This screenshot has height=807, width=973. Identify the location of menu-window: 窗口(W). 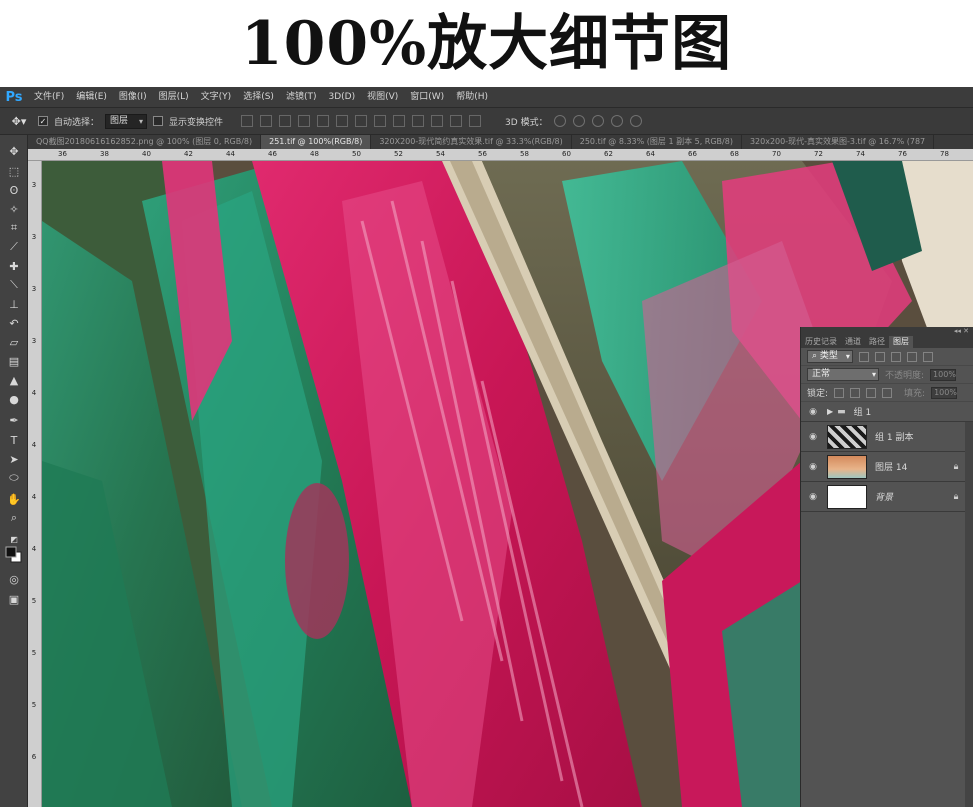
(427, 97).